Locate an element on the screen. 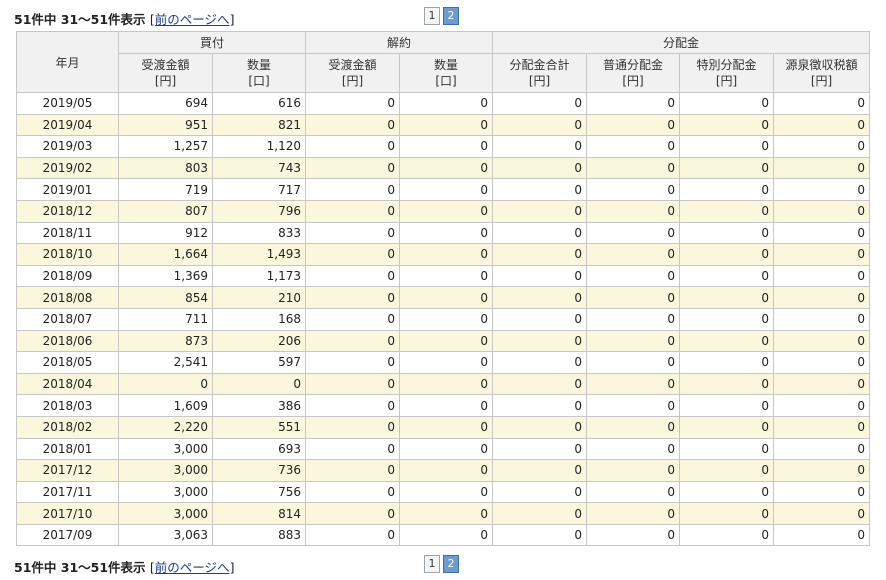  value-cell: 1,257 is located at coordinates (165, 146).